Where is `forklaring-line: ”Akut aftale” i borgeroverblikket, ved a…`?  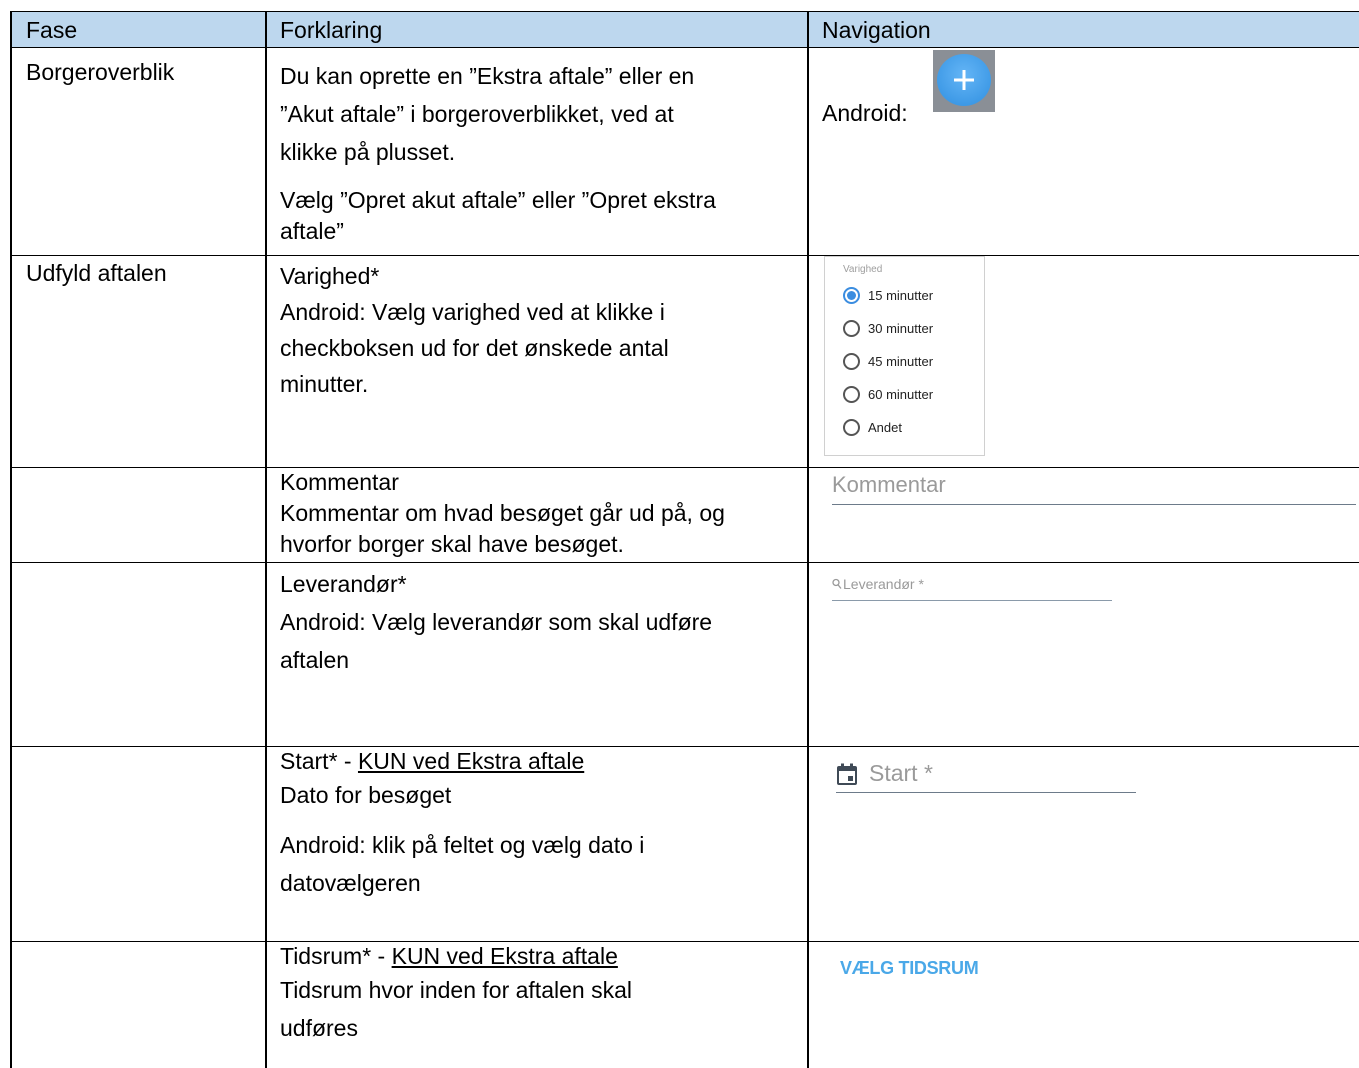 forklaring-line: ”Akut aftale” i borgeroverblikket, ved a… is located at coordinates (477, 114).